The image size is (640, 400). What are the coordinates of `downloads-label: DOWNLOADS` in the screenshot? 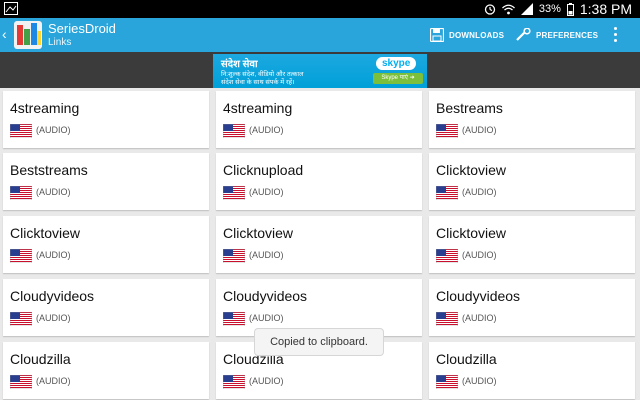 It's located at (477, 35).